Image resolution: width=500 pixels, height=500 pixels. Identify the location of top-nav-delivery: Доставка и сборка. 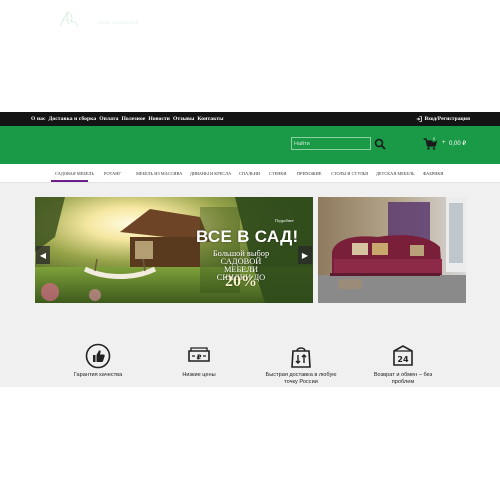
(73, 119).